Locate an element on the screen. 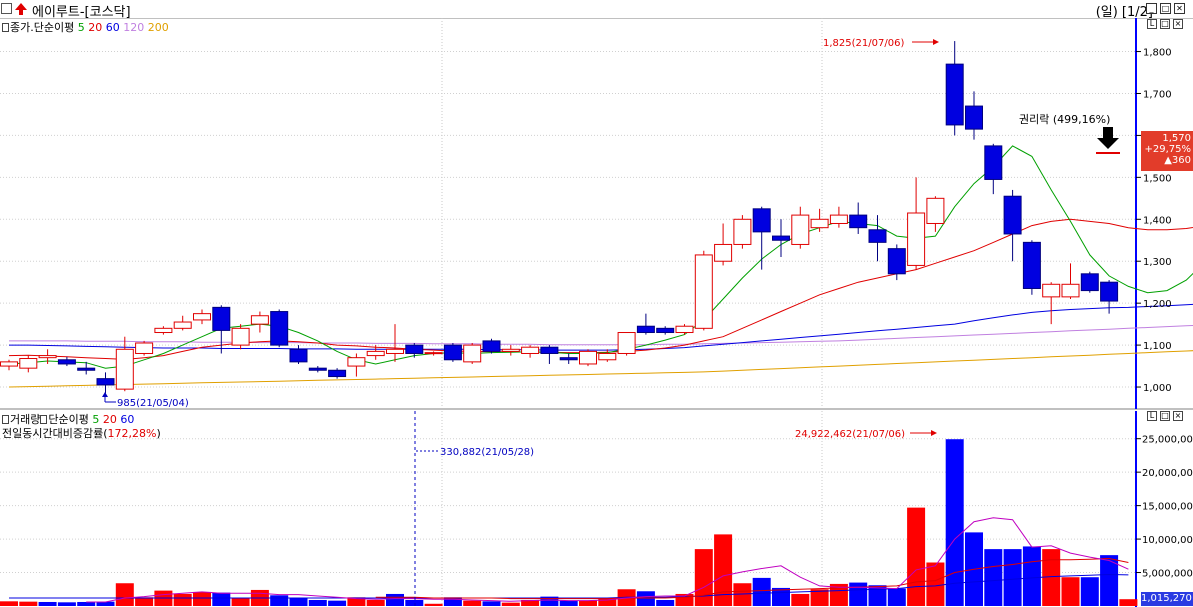 This screenshot has height=607, width=1193. volume-y-tick-label: 5,000,000 is located at coordinates (1167, 574).